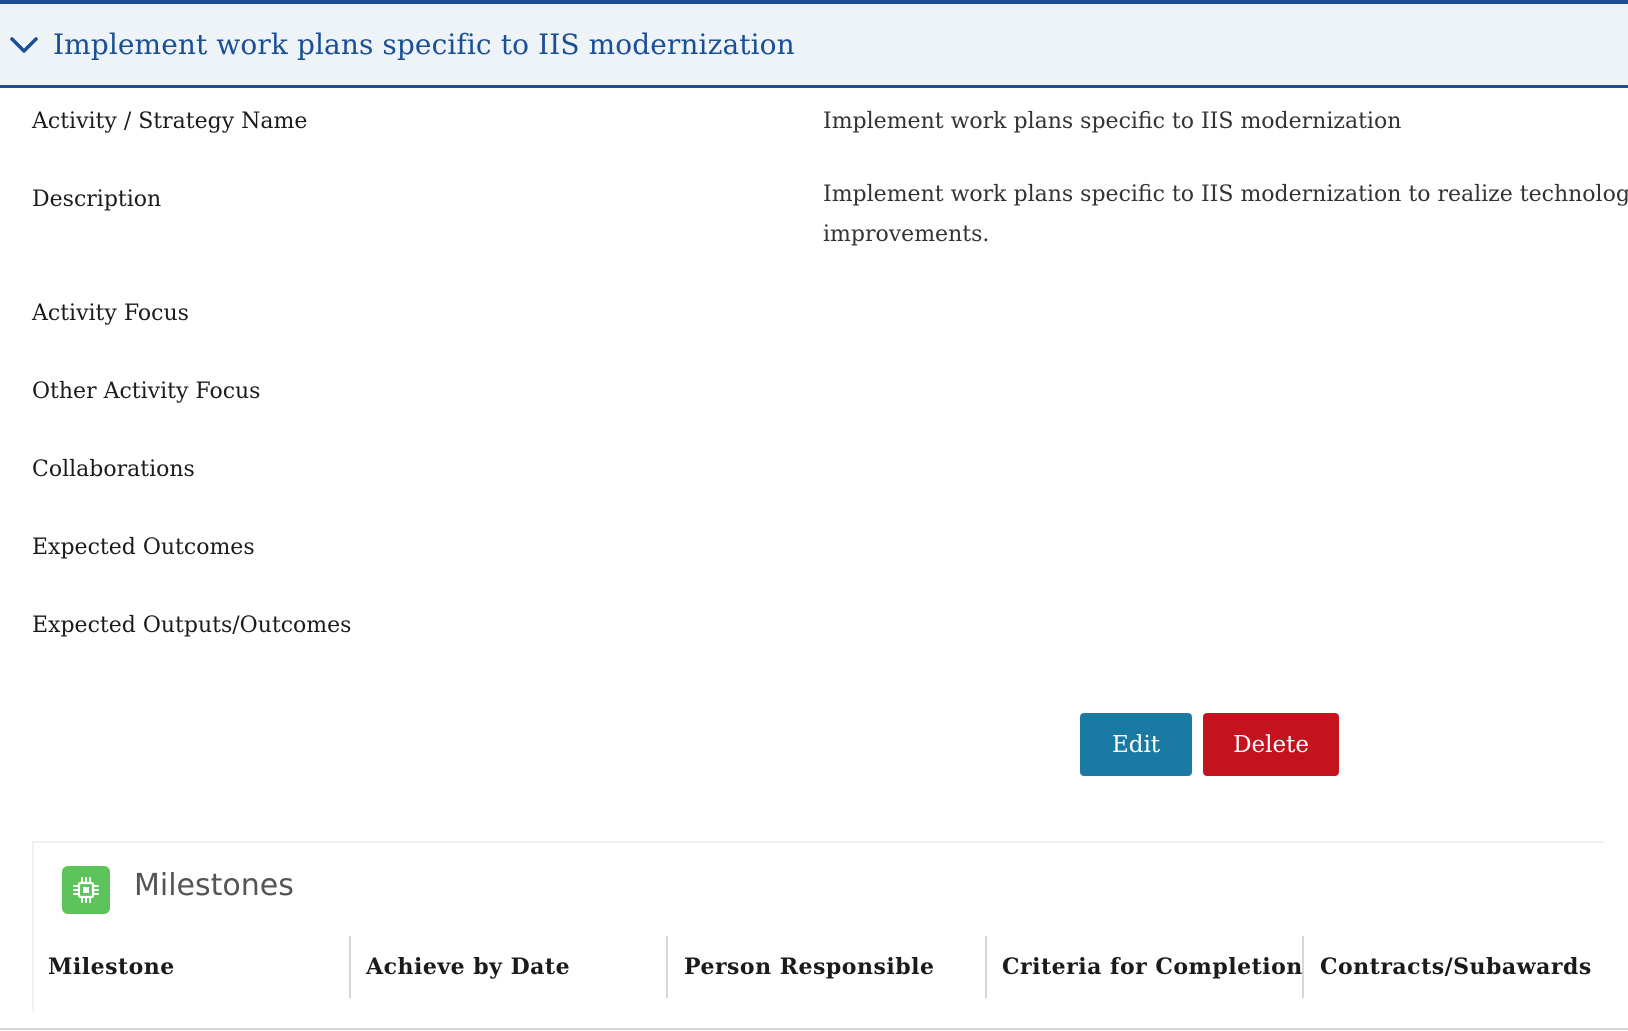 This screenshot has height=1031, width=1628. Describe the element at coordinates (97, 199) in the screenshot. I see `label-description: Description` at that location.